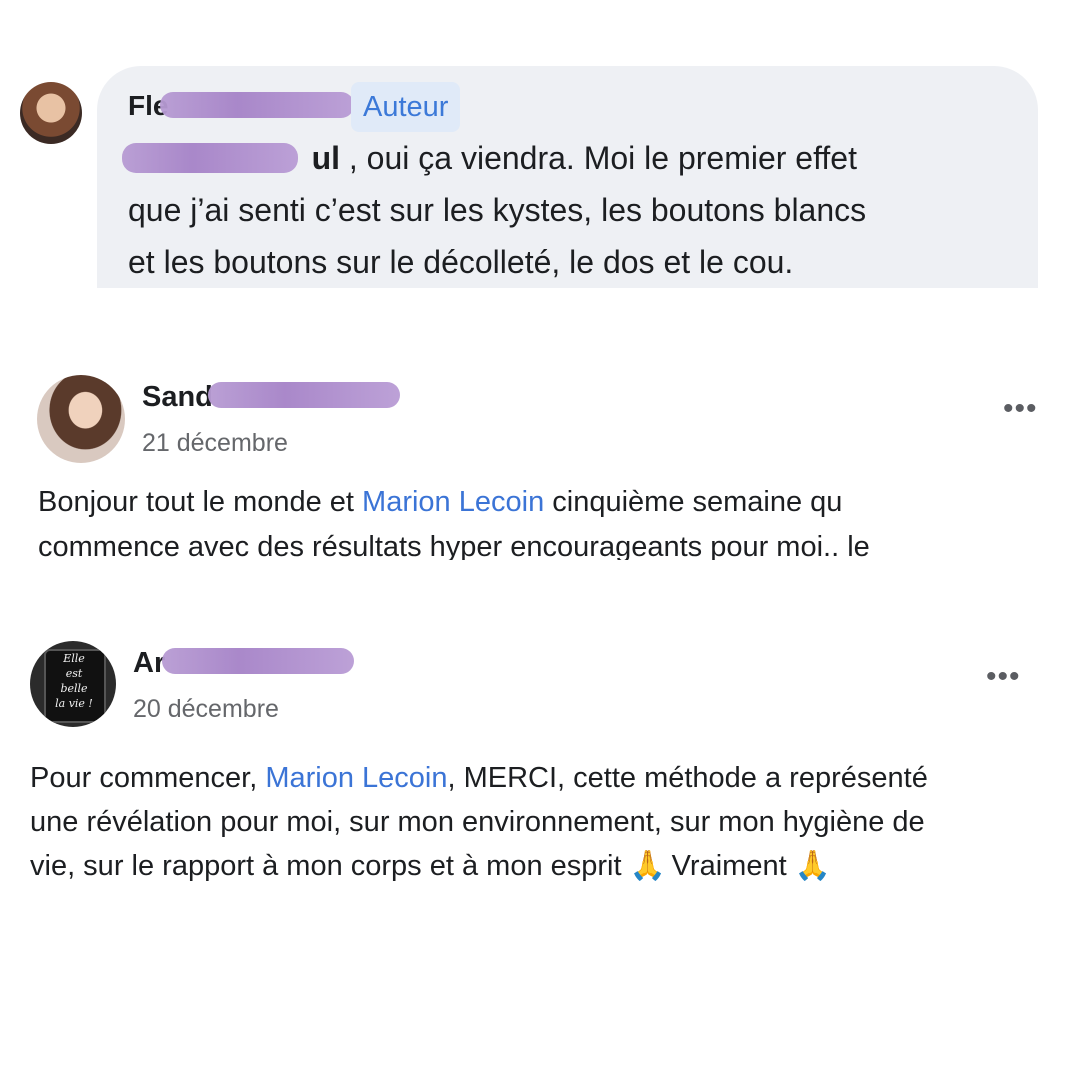 Image resolution: width=1080 pixels, height=1080 pixels. Describe the element at coordinates (74, 688) in the screenshot. I see `avatar-text: belle` at that location.